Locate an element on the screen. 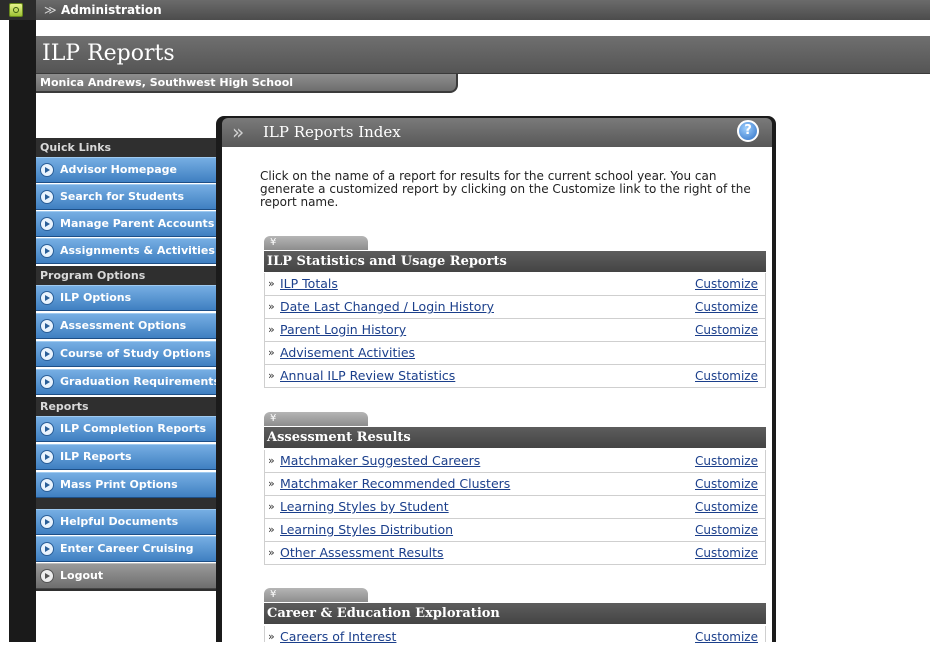 The width and height of the screenshot is (930, 648). double-chevron-icon: » is located at coordinates (238, 132).